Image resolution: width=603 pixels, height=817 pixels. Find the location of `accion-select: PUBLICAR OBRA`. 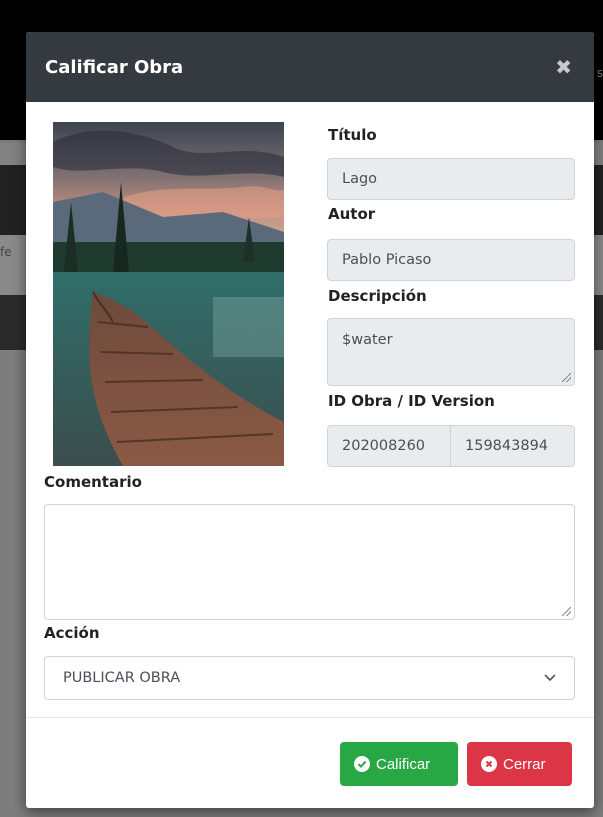

accion-select: PUBLICAR OBRA is located at coordinates (309, 678).